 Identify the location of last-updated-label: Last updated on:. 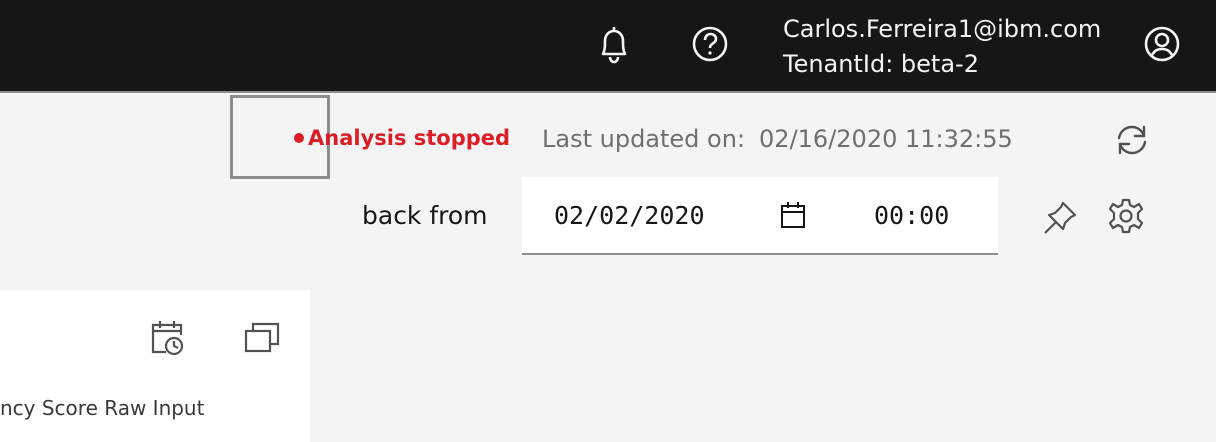
(644, 139).